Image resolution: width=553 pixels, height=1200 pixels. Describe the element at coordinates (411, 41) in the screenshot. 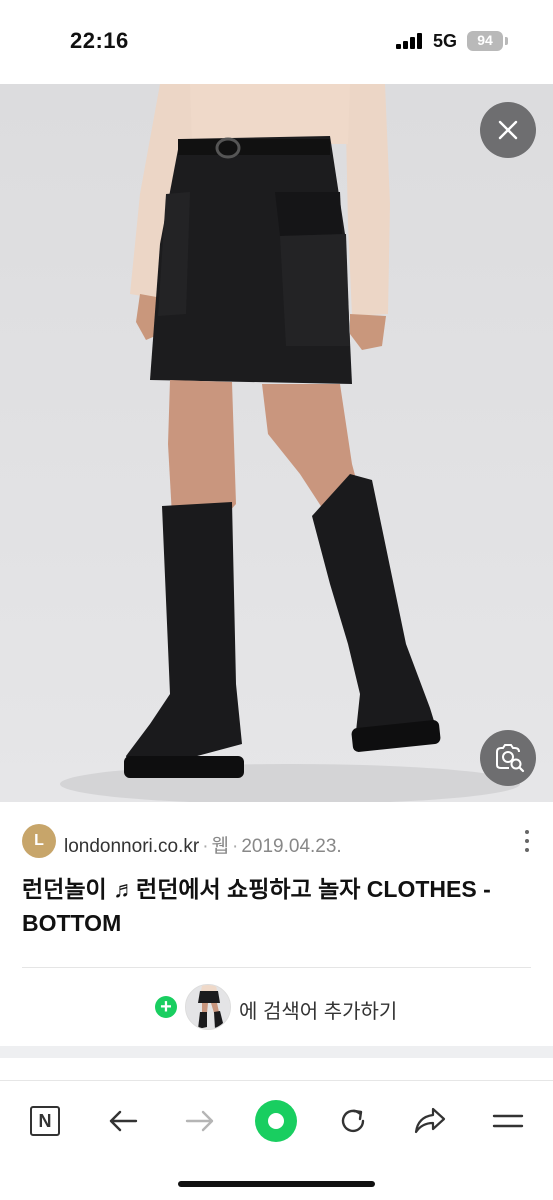

I see `signal-icon` at that location.